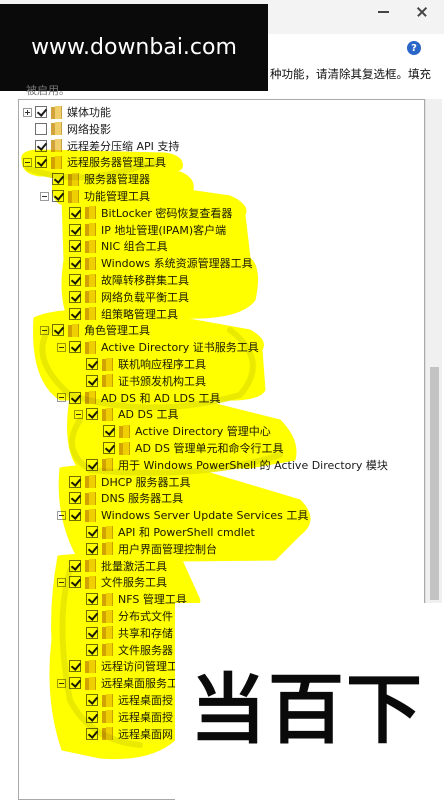 The height and width of the screenshot is (800, 444). Describe the element at coordinates (140, 364) in the screenshot. I see `tree-item: 联机响应程序工具` at that location.